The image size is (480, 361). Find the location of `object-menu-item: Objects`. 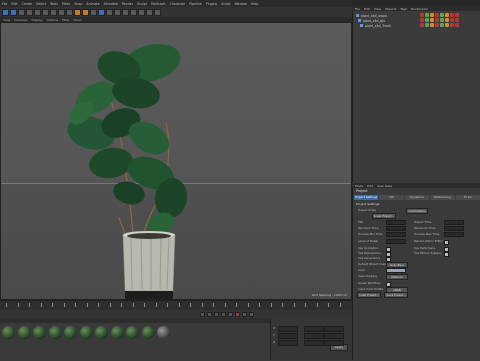

object-menu-item: Objects is located at coordinates (390, 9).